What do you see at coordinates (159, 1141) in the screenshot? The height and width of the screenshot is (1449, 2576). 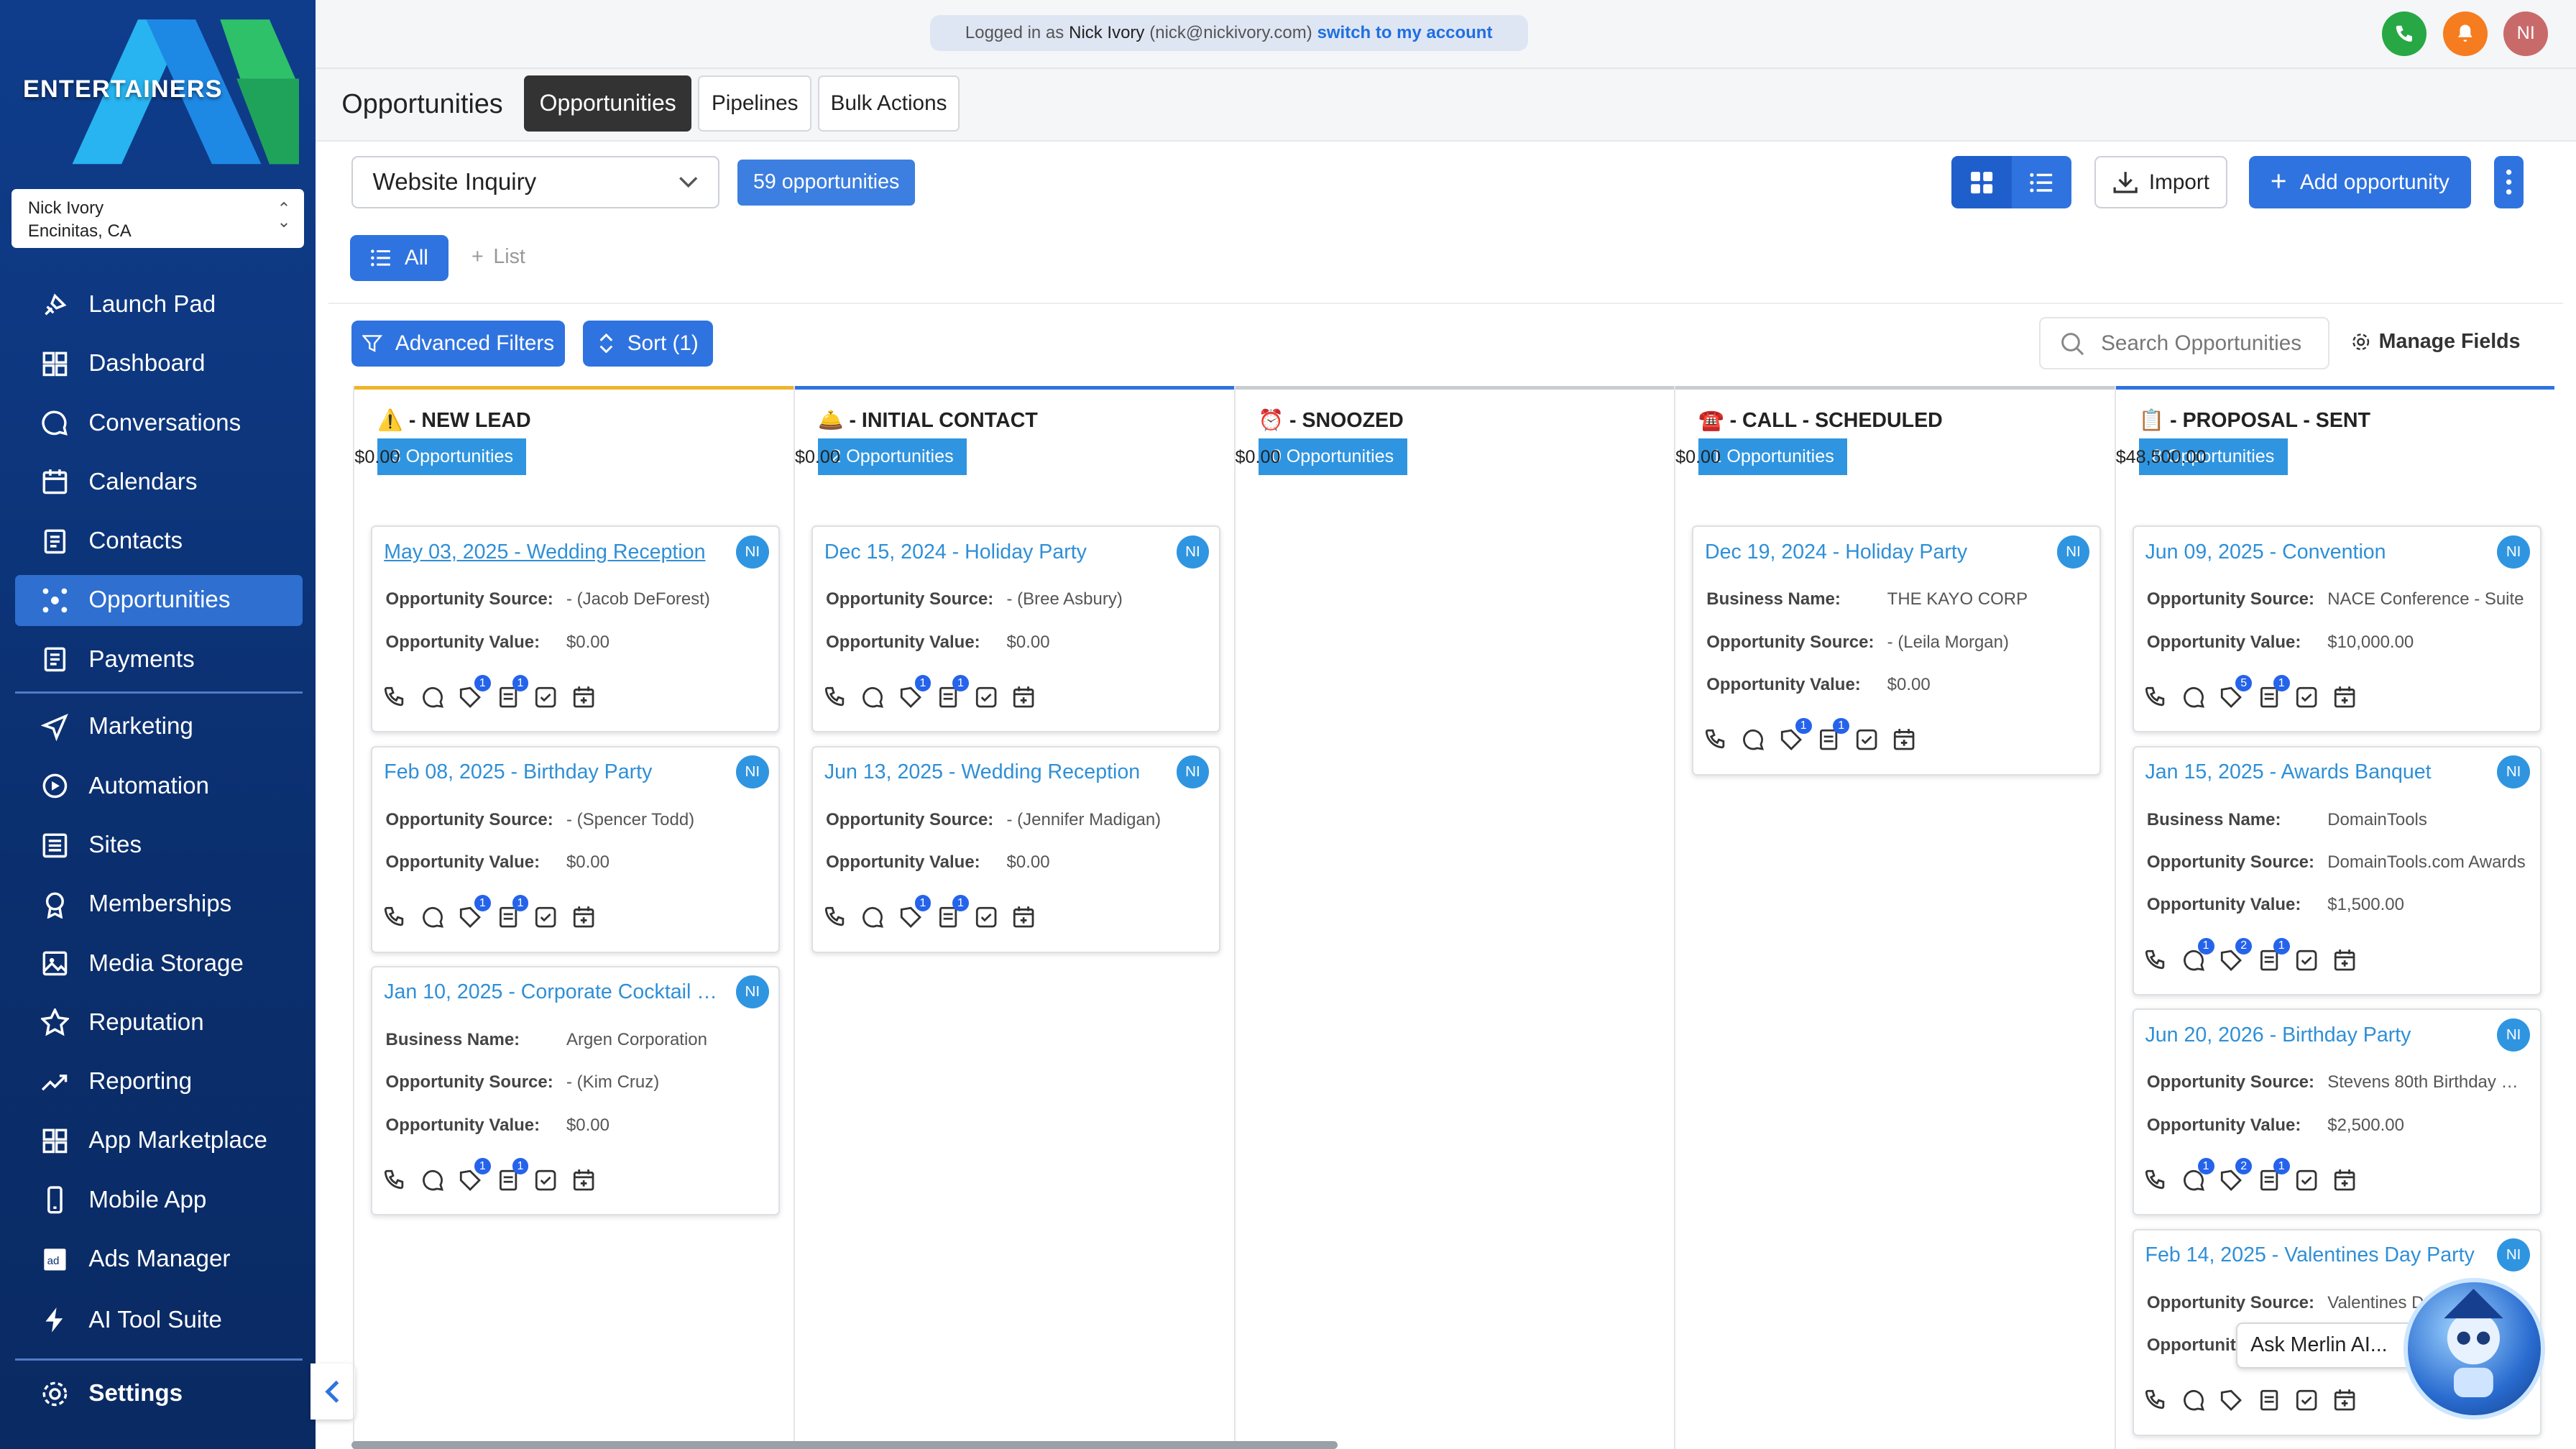 I see `sidebar-item-app-marketplace: App Marketplace` at bounding box center [159, 1141].